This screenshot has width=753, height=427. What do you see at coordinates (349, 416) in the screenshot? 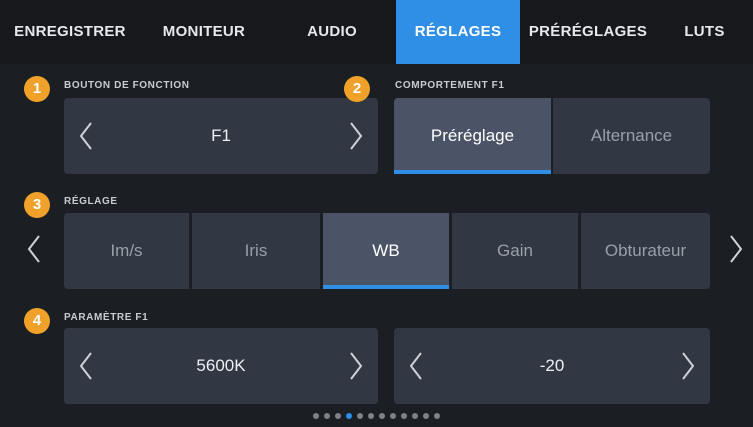
I see `page-dot-active` at bounding box center [349, 416].